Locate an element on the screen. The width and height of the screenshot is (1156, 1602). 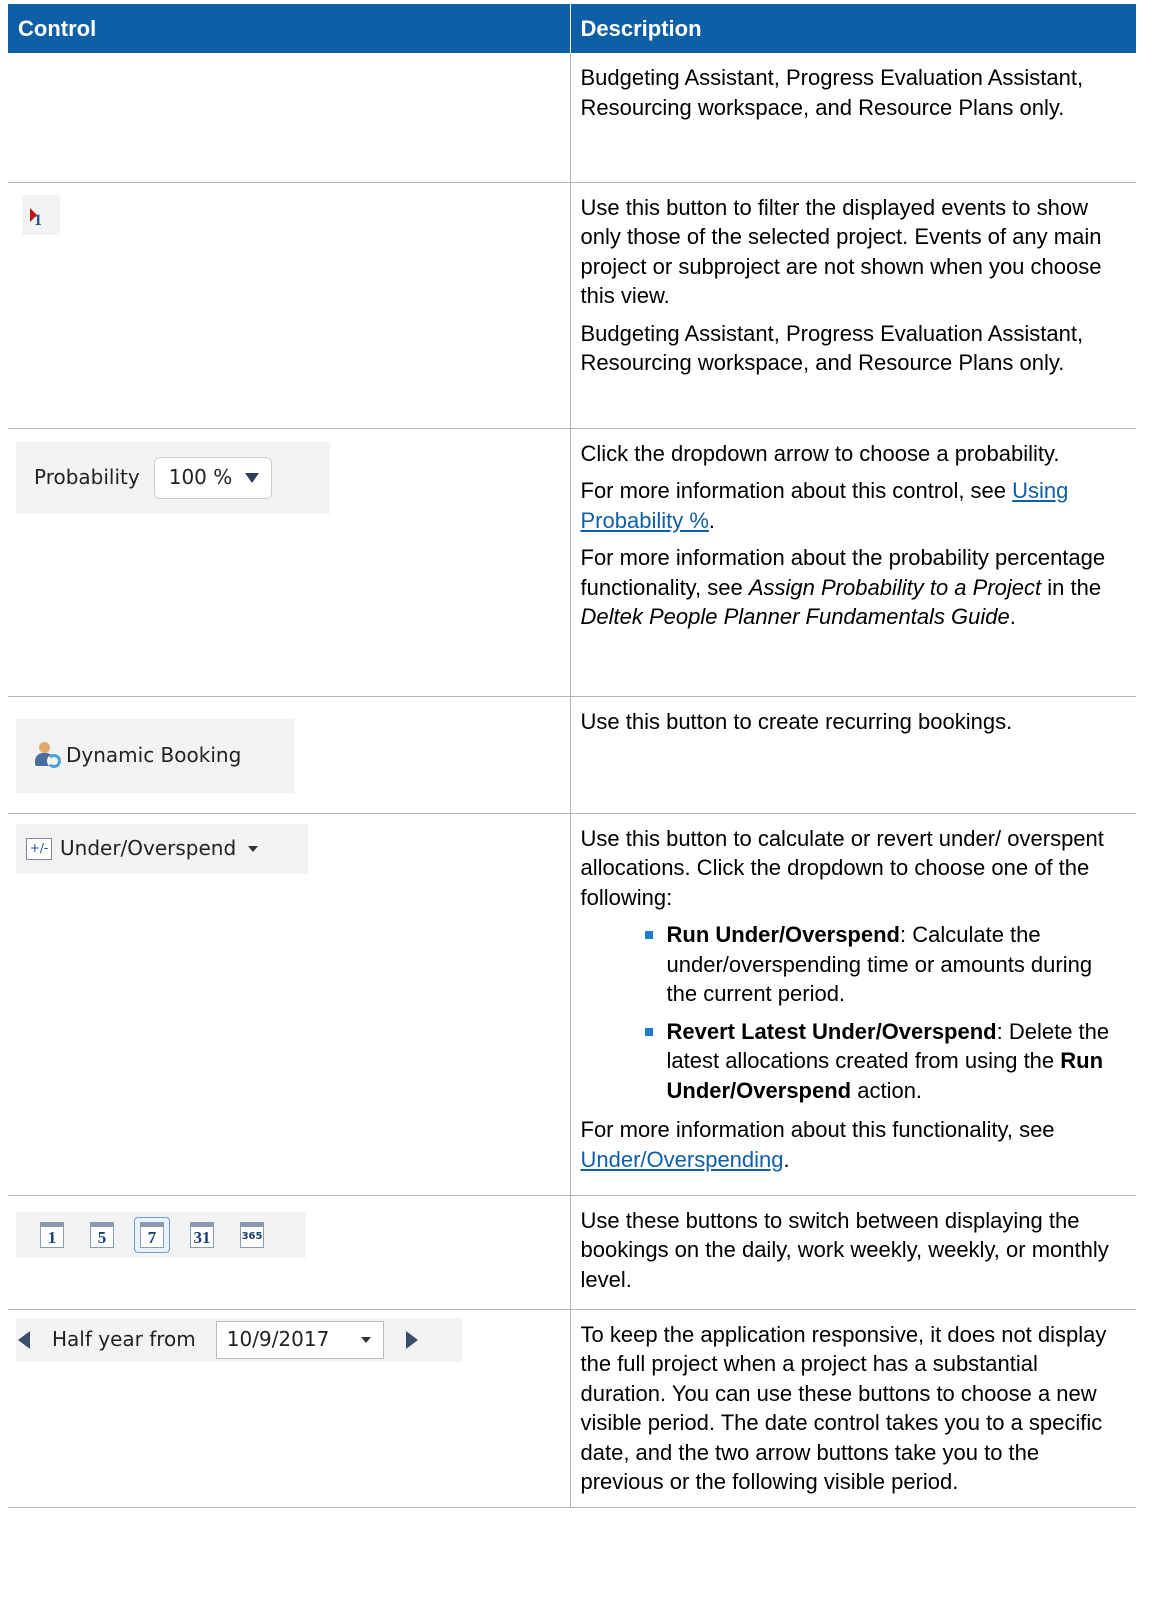
month-view-button: 31 is located at coordinates (202, 1235).